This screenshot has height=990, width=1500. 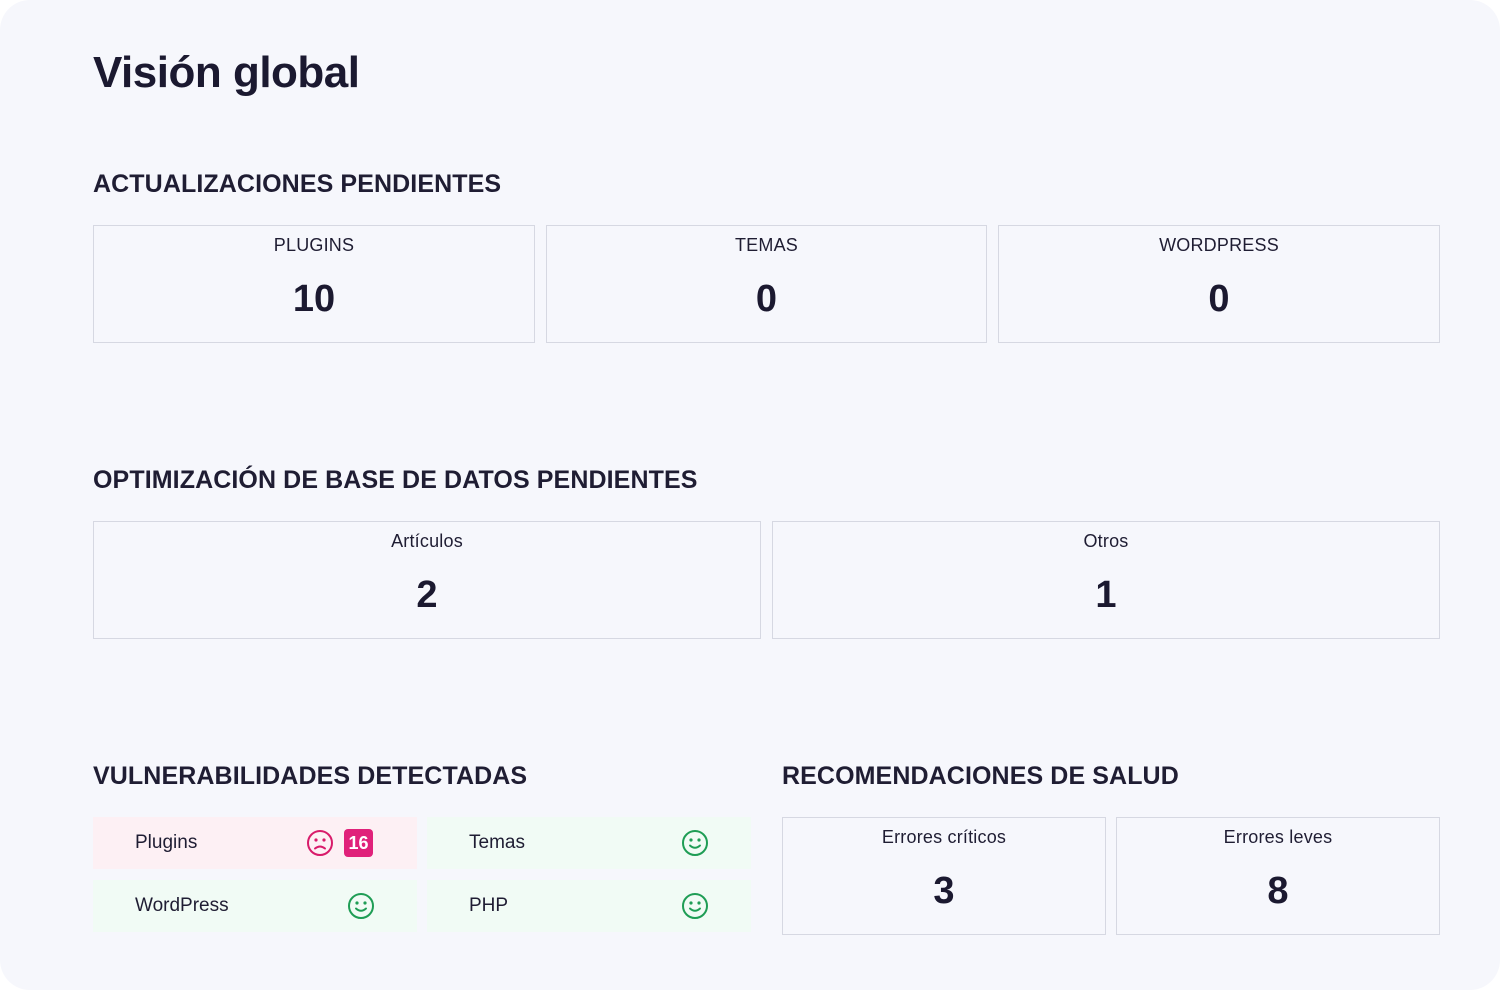 What do you see at coordinates (1219, 245) in the screenshot?
I see `card-label: WORDPRESS` at bounding box center [1219, 245].